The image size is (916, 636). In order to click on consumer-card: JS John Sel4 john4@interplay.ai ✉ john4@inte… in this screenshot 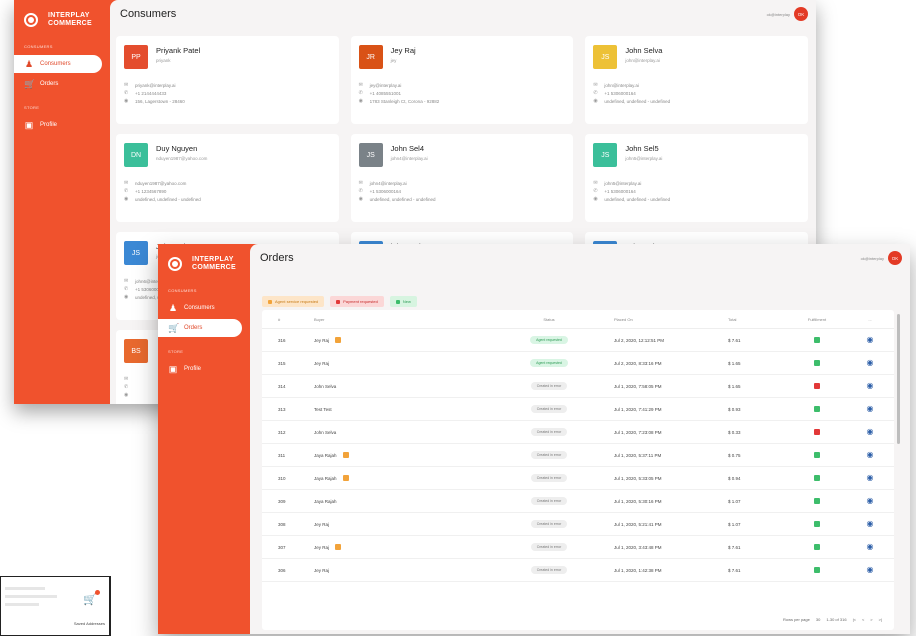, I will do `click(462, 178)`.